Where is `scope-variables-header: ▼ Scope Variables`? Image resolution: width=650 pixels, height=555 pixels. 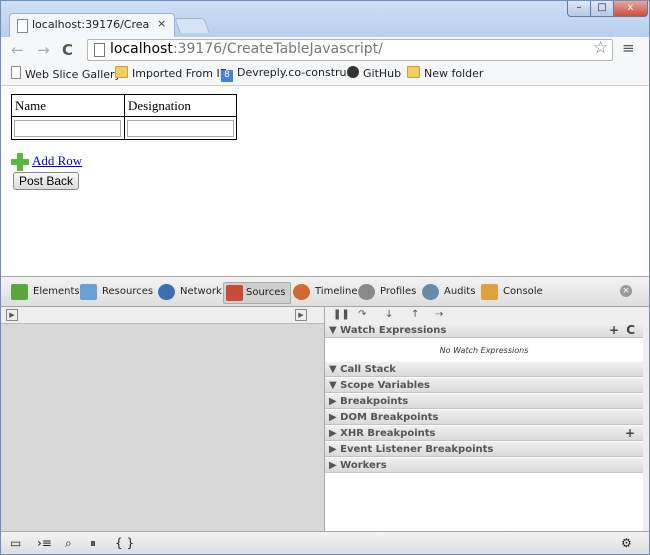 scope-variables-header: ▼ Scope Variables is located at coordinates (484, 385).